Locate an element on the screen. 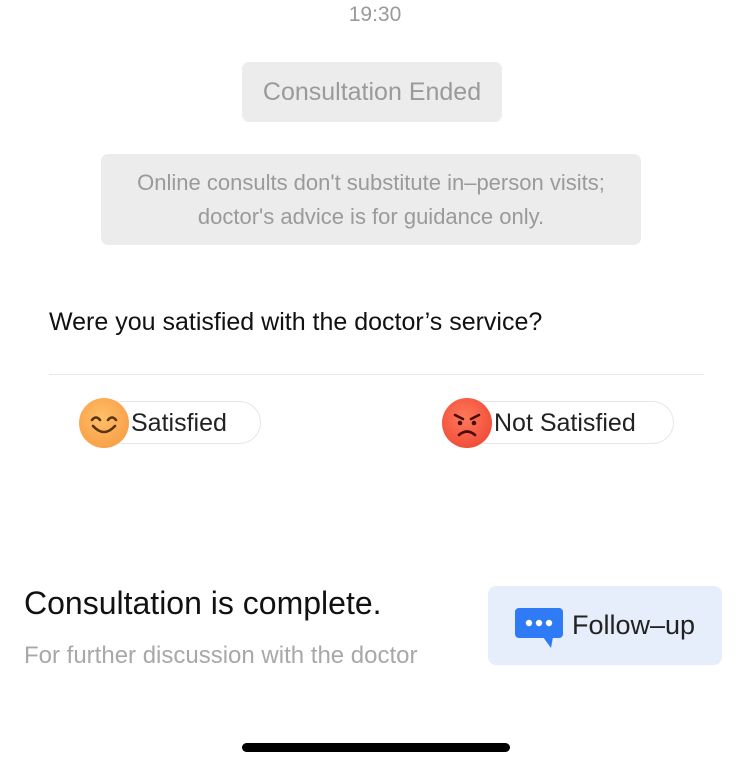  completion-title: Consultation is complete. is located at coordinates (203, 603).